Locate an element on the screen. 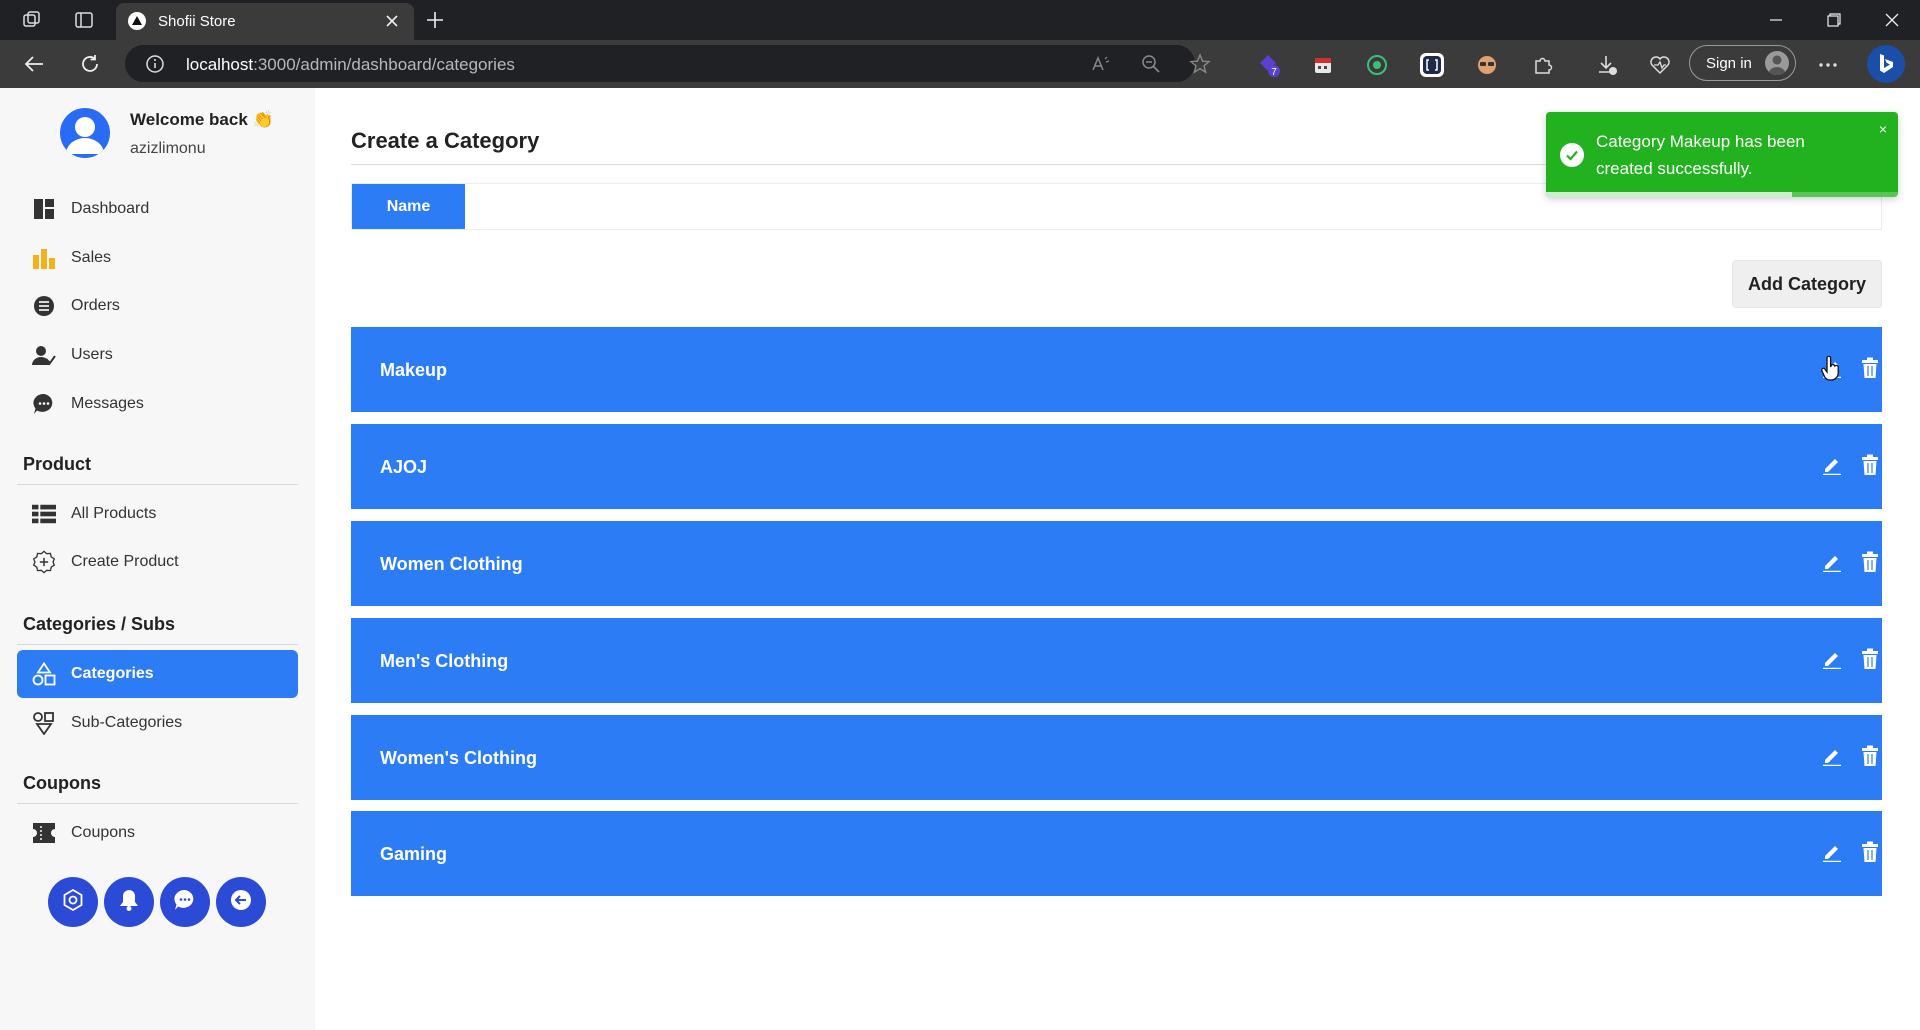  url-host: localhost is located at coordinates (220, 64).